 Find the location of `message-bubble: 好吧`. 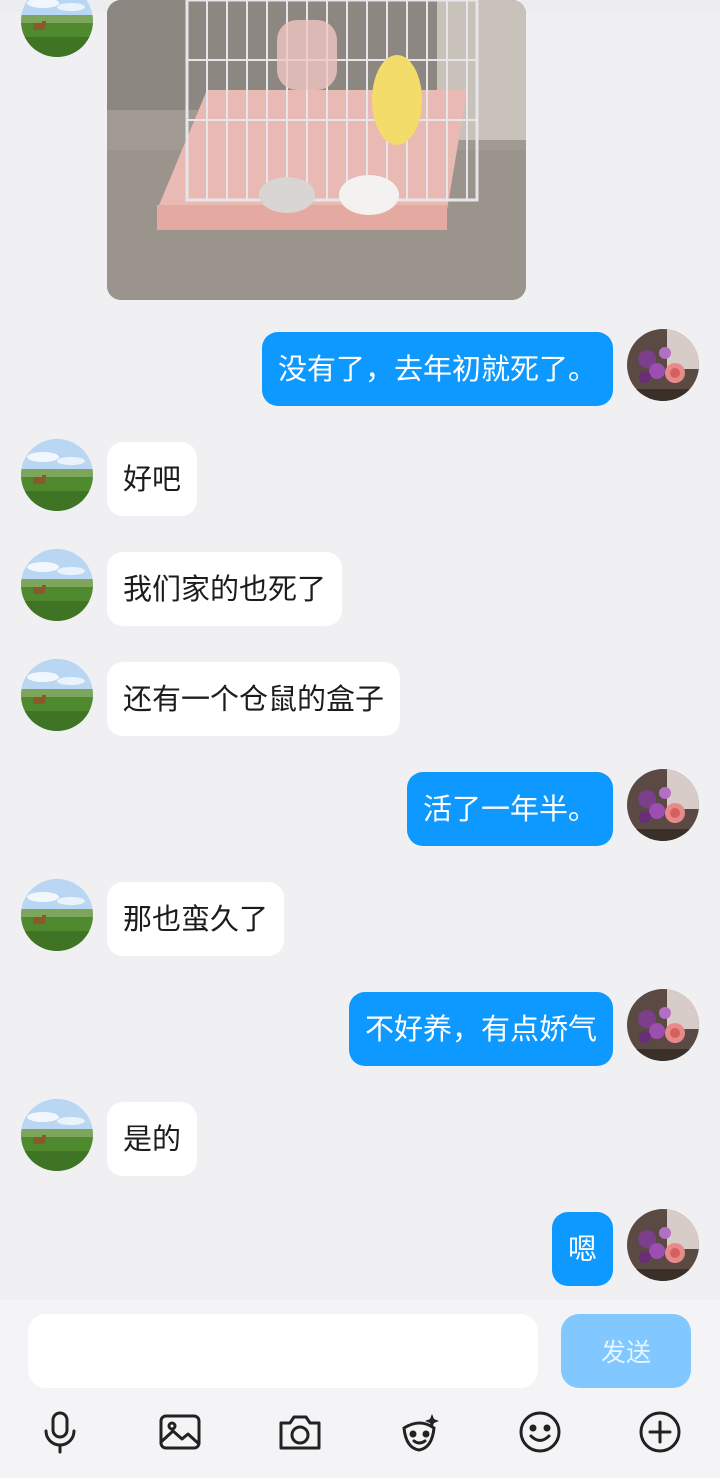

message-bubble: 好吧 is located at coordinates (152, 479).